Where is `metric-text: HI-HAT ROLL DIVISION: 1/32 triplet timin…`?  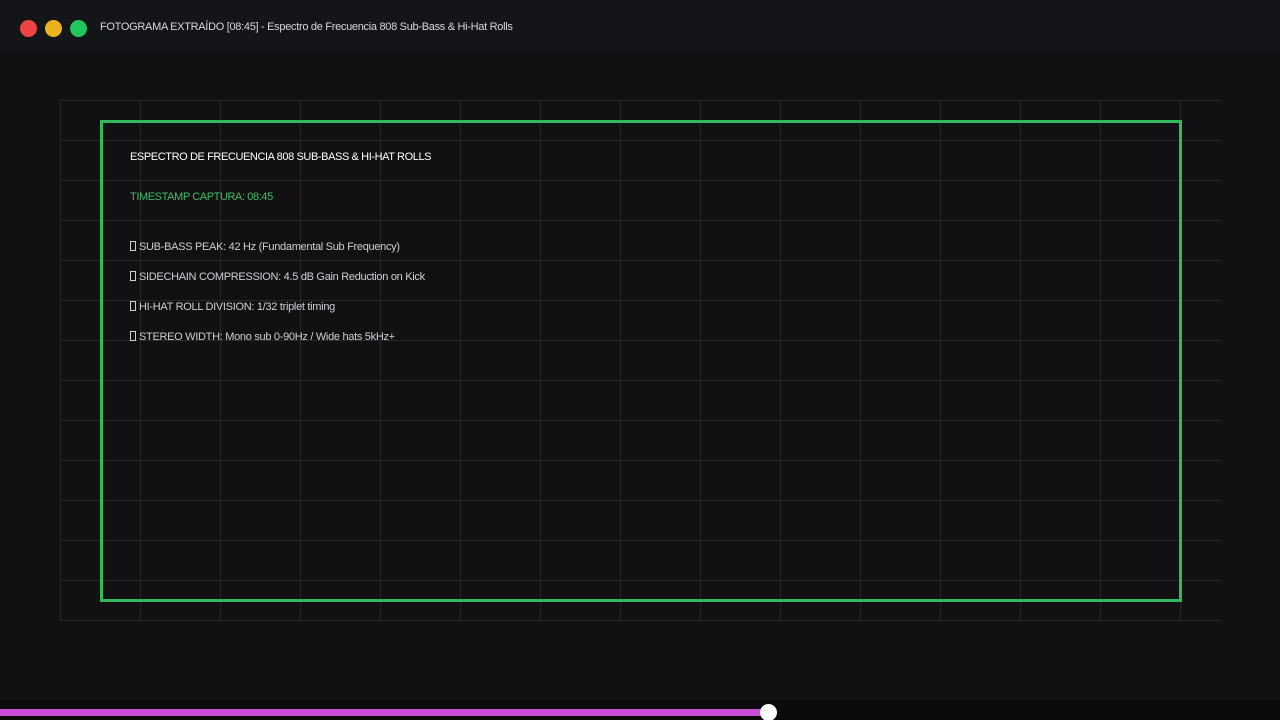 metric-text: HI-HAT ROLL DIVISION: 1/32 triplet timin… is located at coordinates (237, 307).